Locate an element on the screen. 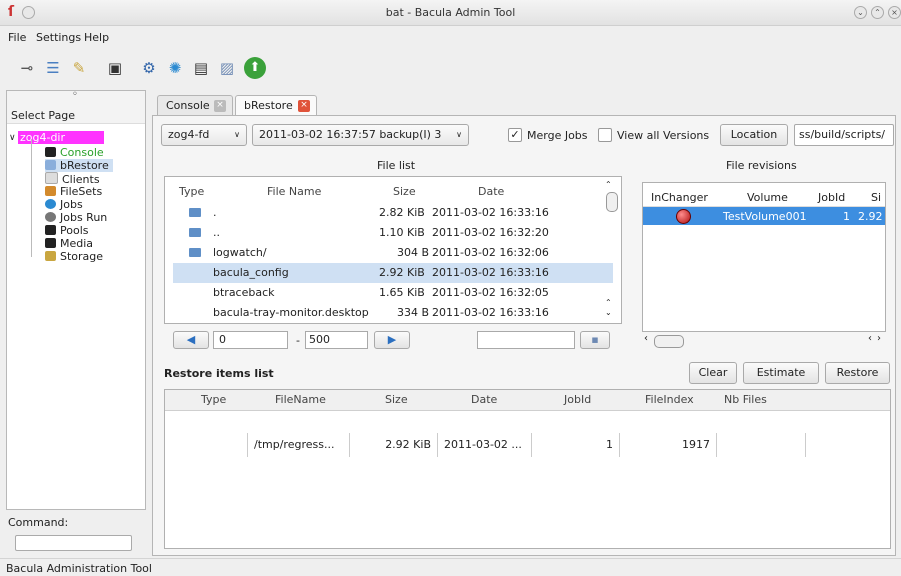 The image size is (901, 576). inchanger-icon is located at coordinates (683, 216).